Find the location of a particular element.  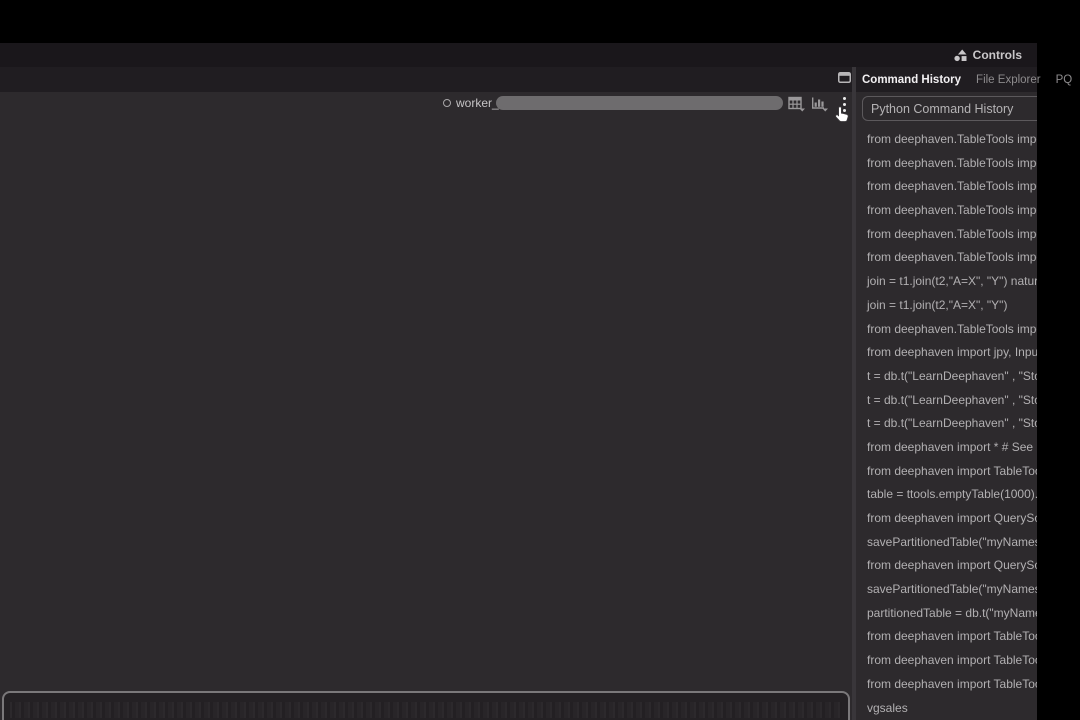

console-tab-bar: worker_3 is located at coordinates (426, 107).